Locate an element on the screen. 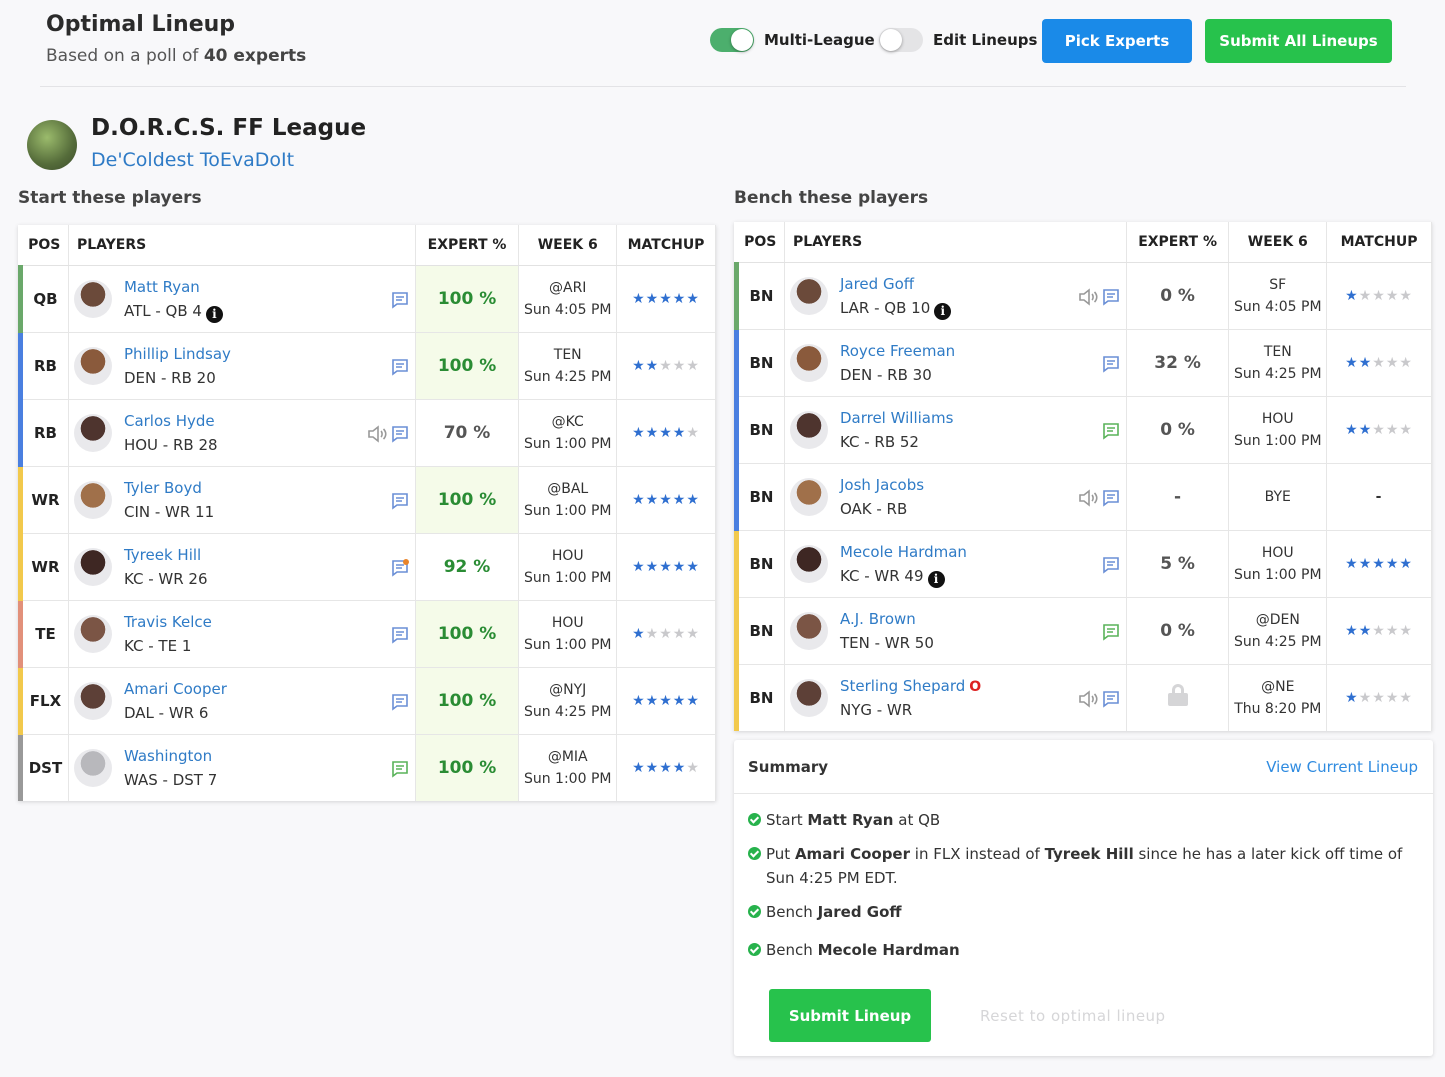 This screenshot has width=1445, height=1077. player-name-link: Washington is located at coordinates (168, 756).